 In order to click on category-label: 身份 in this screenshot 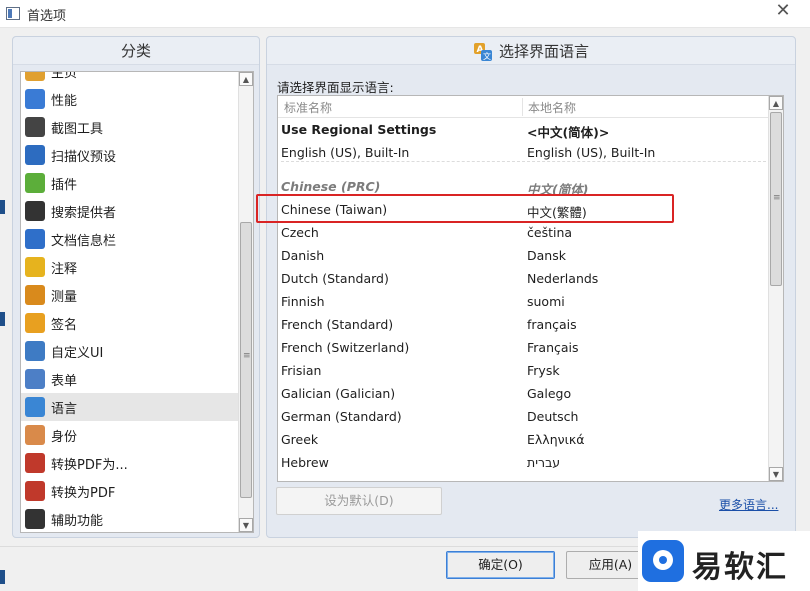, I will do `click(64, 437)`.